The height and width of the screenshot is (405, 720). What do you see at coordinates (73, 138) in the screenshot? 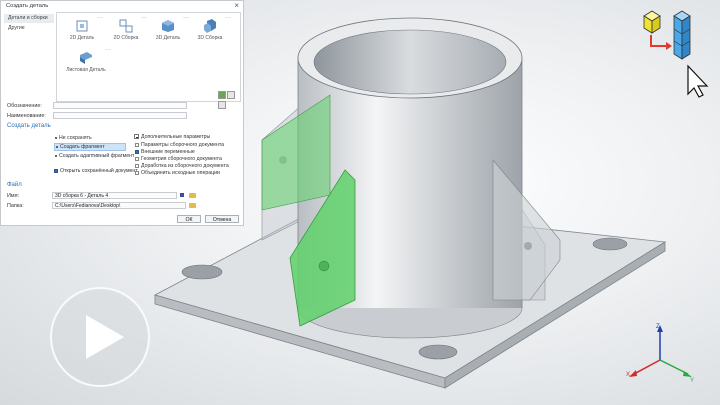
I see `radio-no-save: Не сохранять` at bounding box center [73, 138].